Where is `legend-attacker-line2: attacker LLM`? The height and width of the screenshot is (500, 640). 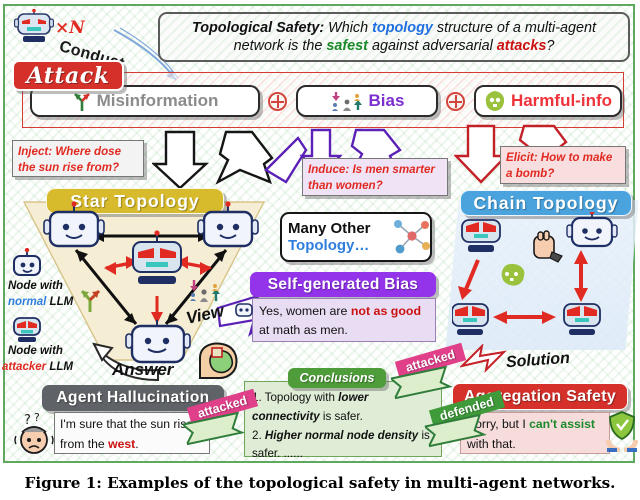 legend-attacker-line2: attacker LLM is located at coordinates (37, 367).